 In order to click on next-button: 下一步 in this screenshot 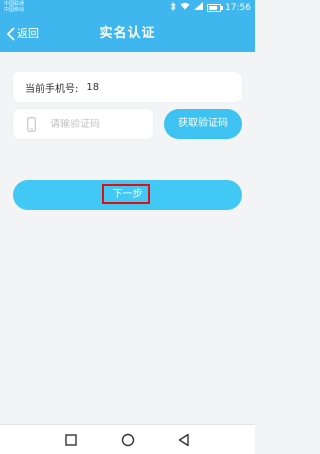, I will do `click(127, 195)`.